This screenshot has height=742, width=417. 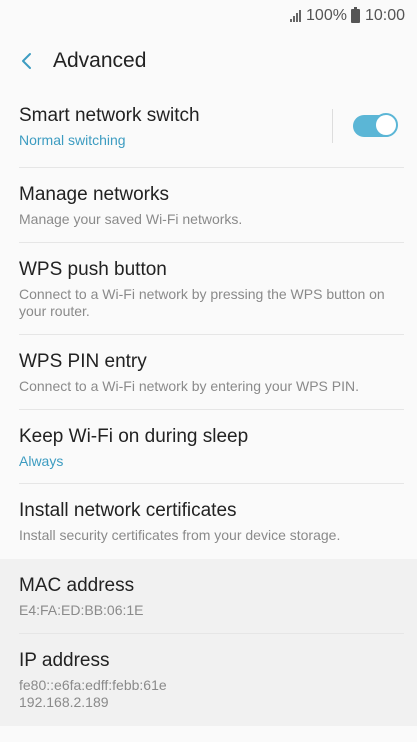 What do you see at coordinates (355, 15) in the screenshot?
I see `battery-icon` at bounding box center [355, 15].